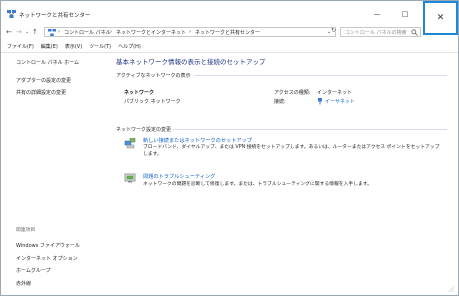 Image resolution: width=459 pixels, height=296 pixels. I want to click on menu-tools: ツール(T), so click(100, 47).